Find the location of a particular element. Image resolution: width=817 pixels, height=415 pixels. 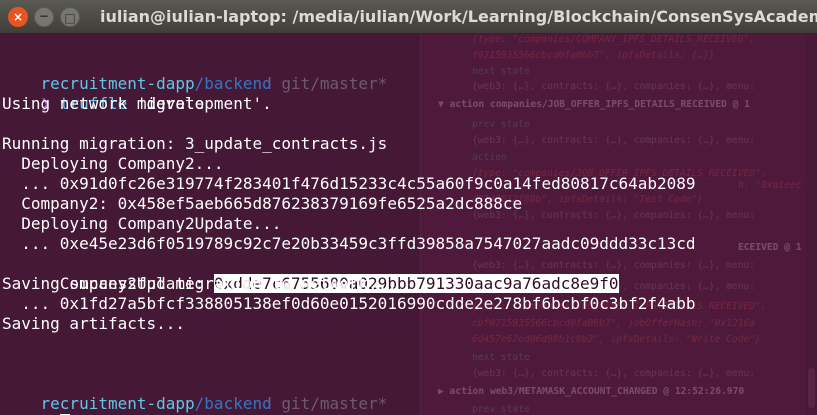

shell-prompt: recruitment-dapp/backend git/master* is located at coordinates (195, 73).